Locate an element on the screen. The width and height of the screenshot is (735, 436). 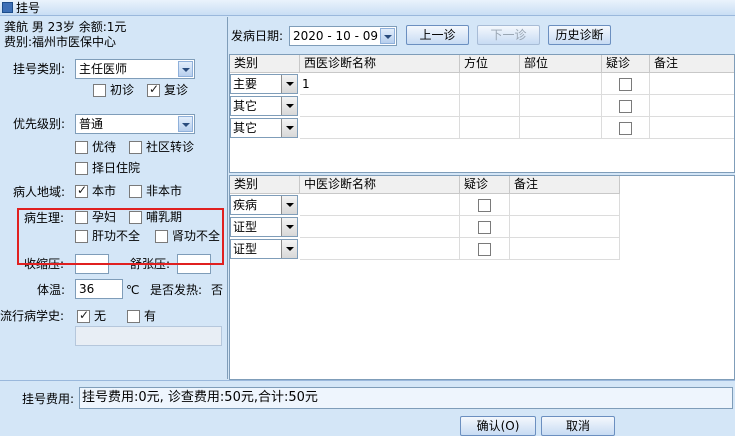
nonlocal-checkbox is located at coordinates (135, 191).